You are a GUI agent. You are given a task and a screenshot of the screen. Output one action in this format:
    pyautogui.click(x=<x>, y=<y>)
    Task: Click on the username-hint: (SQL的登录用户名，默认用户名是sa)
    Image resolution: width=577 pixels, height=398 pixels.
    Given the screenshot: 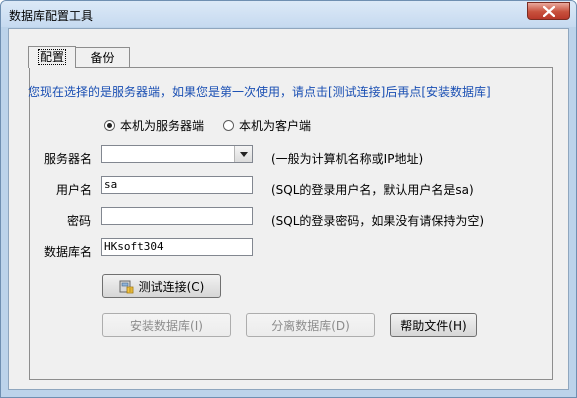 What is the action you would take?
    pyautogui.click(x=372, y=190)
    